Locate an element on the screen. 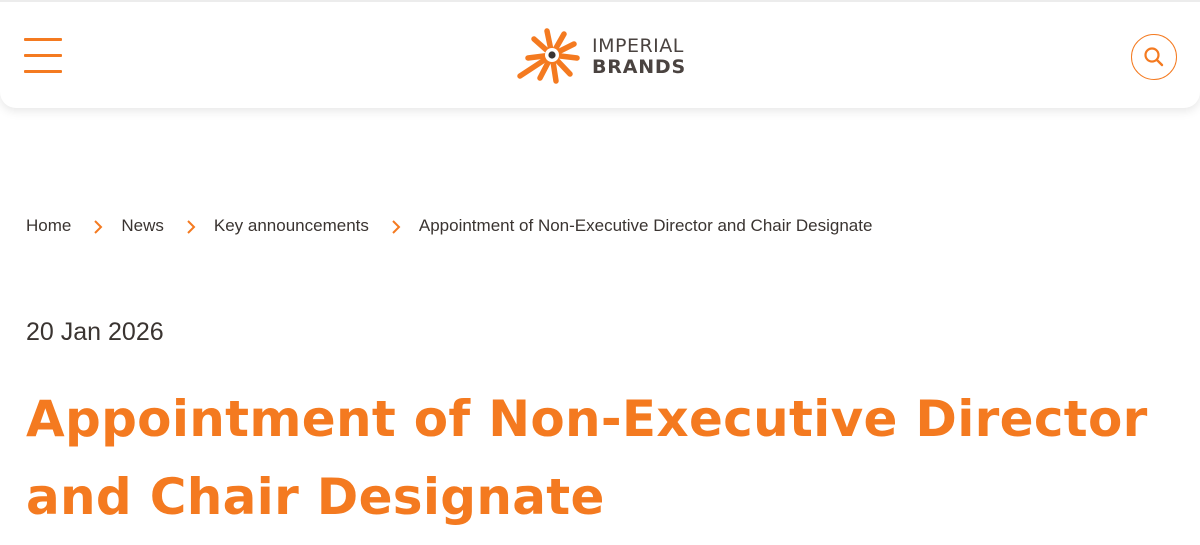  logo-line-imperial: IMPERIAL is located at coordinates (638, 46).